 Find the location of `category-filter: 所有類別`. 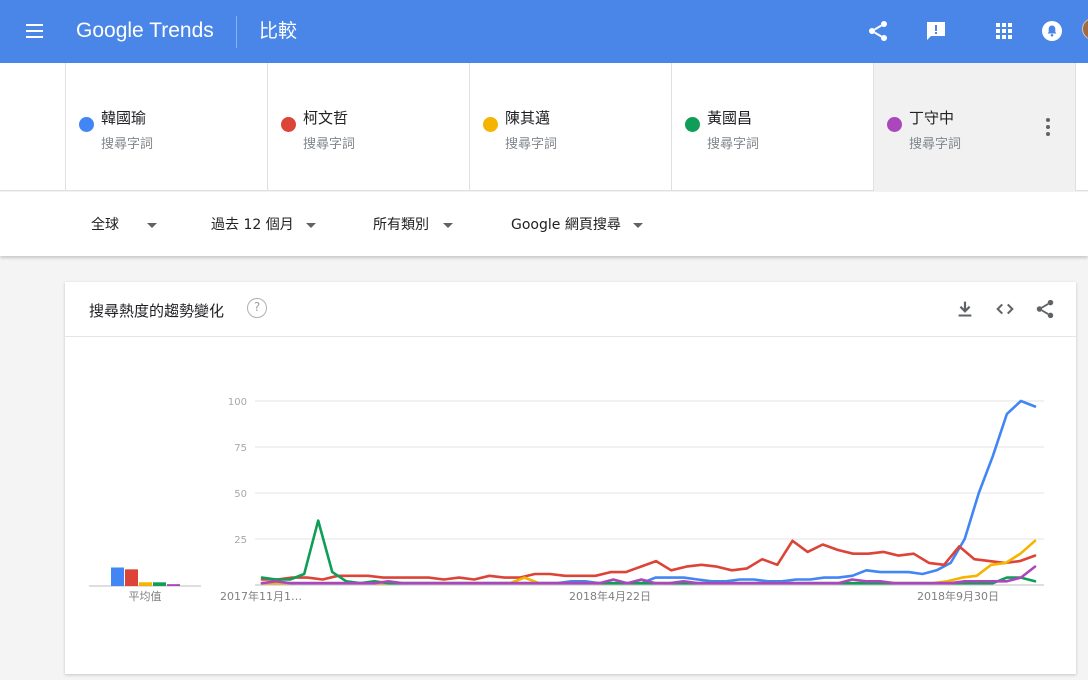

category-filter: 所有類別 is located at coordinates (413, 224).